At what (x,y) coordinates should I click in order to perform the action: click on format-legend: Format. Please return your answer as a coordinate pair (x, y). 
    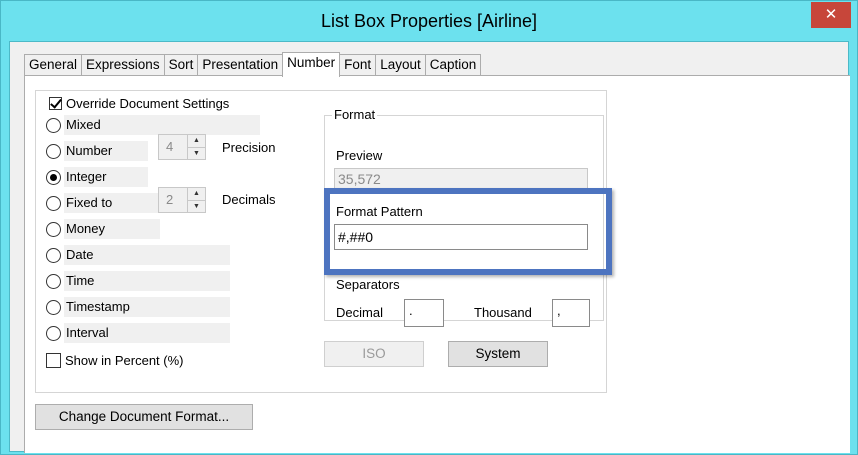
    Looking at the image, I should click on (355, 114).